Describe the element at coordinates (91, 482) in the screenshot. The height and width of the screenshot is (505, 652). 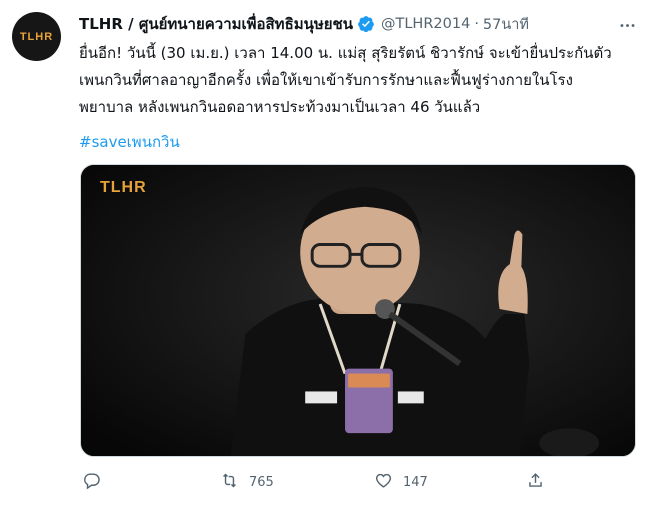
I see `reply-icon` at that location.